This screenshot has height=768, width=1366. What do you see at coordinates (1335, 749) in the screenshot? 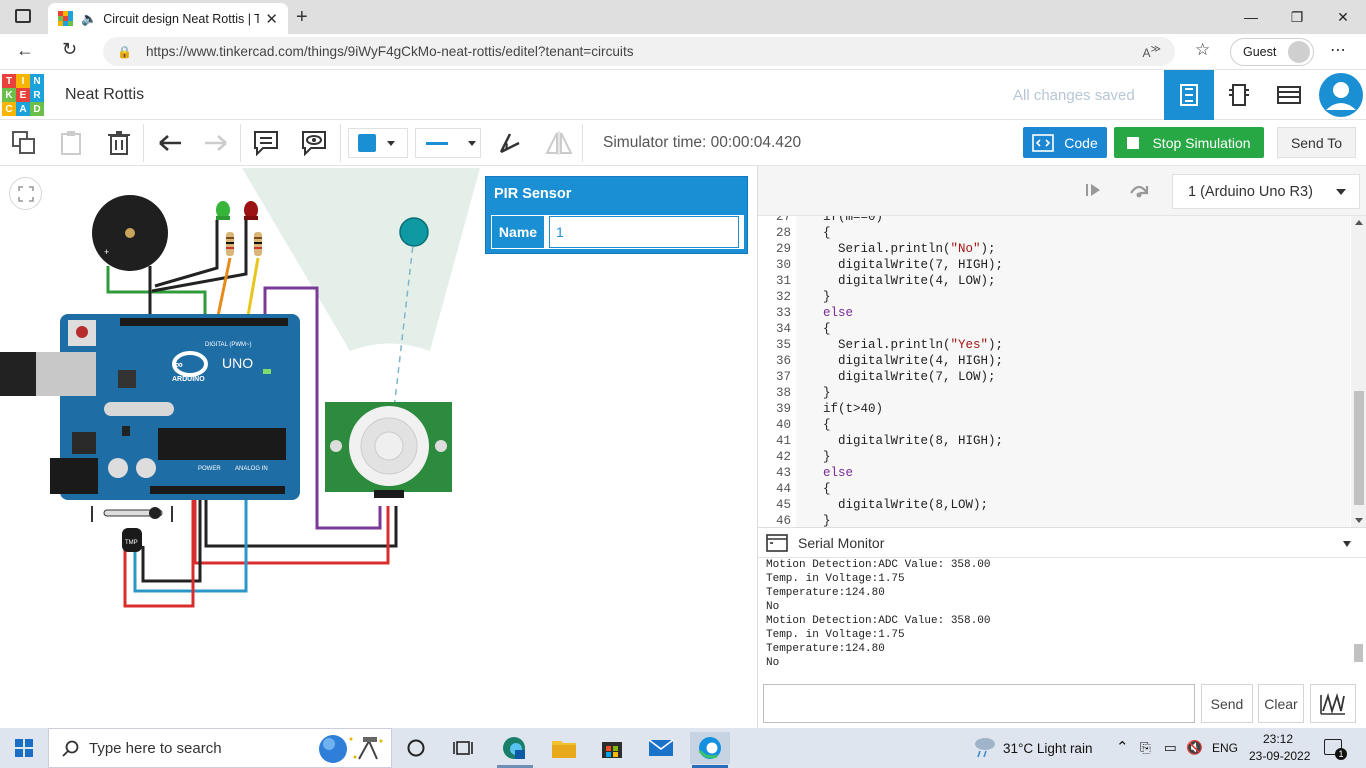
I see `notifications-icon: 1` at bounding box center [1335, 749].